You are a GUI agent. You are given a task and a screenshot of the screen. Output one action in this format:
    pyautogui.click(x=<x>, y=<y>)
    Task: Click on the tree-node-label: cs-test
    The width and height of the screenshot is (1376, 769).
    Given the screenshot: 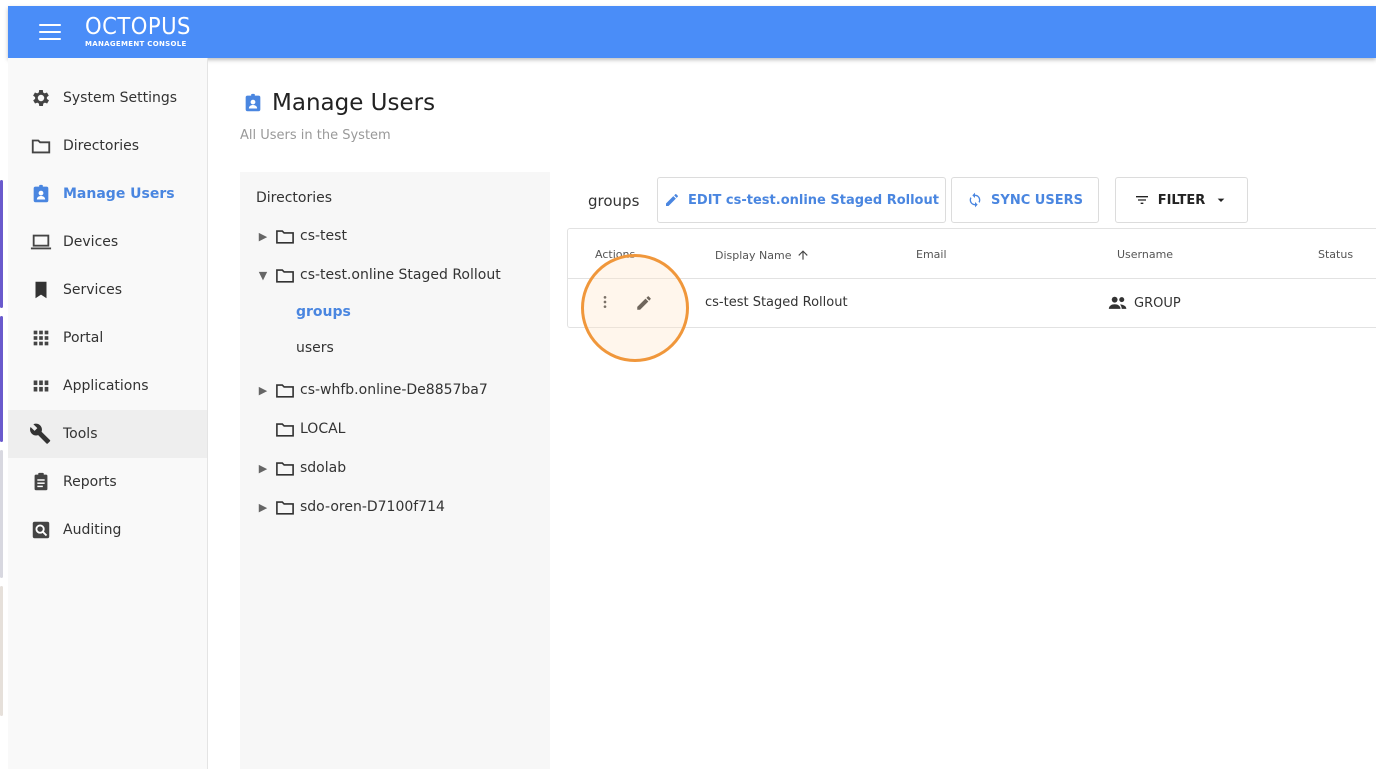 What is the action you would take?
    pyautogui.click(x=323, y=236)
    